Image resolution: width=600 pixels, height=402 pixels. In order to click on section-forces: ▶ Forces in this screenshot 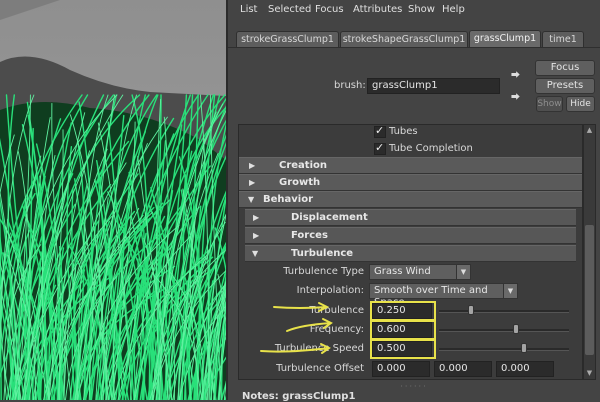, I will do `click(410, 235)`.